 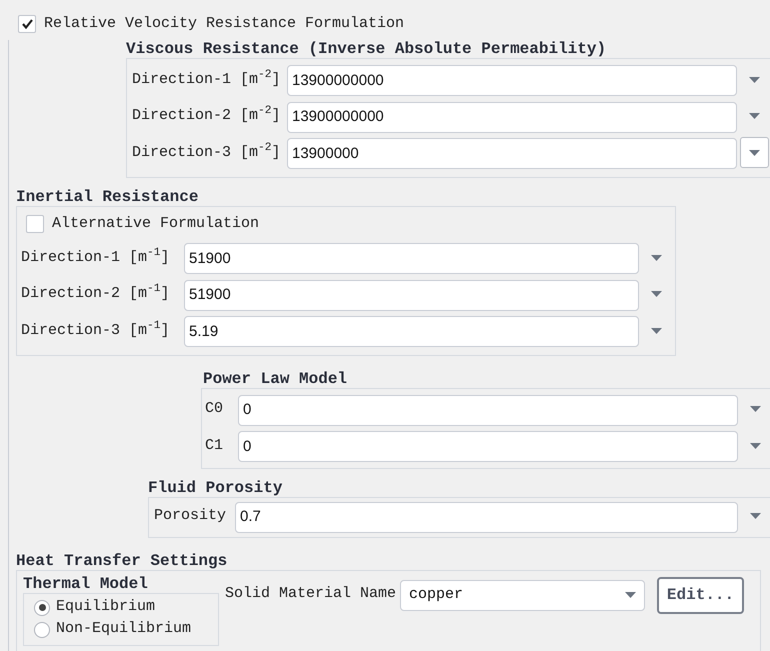 I want to click on field-label: C1, so click(x=214, y=446).